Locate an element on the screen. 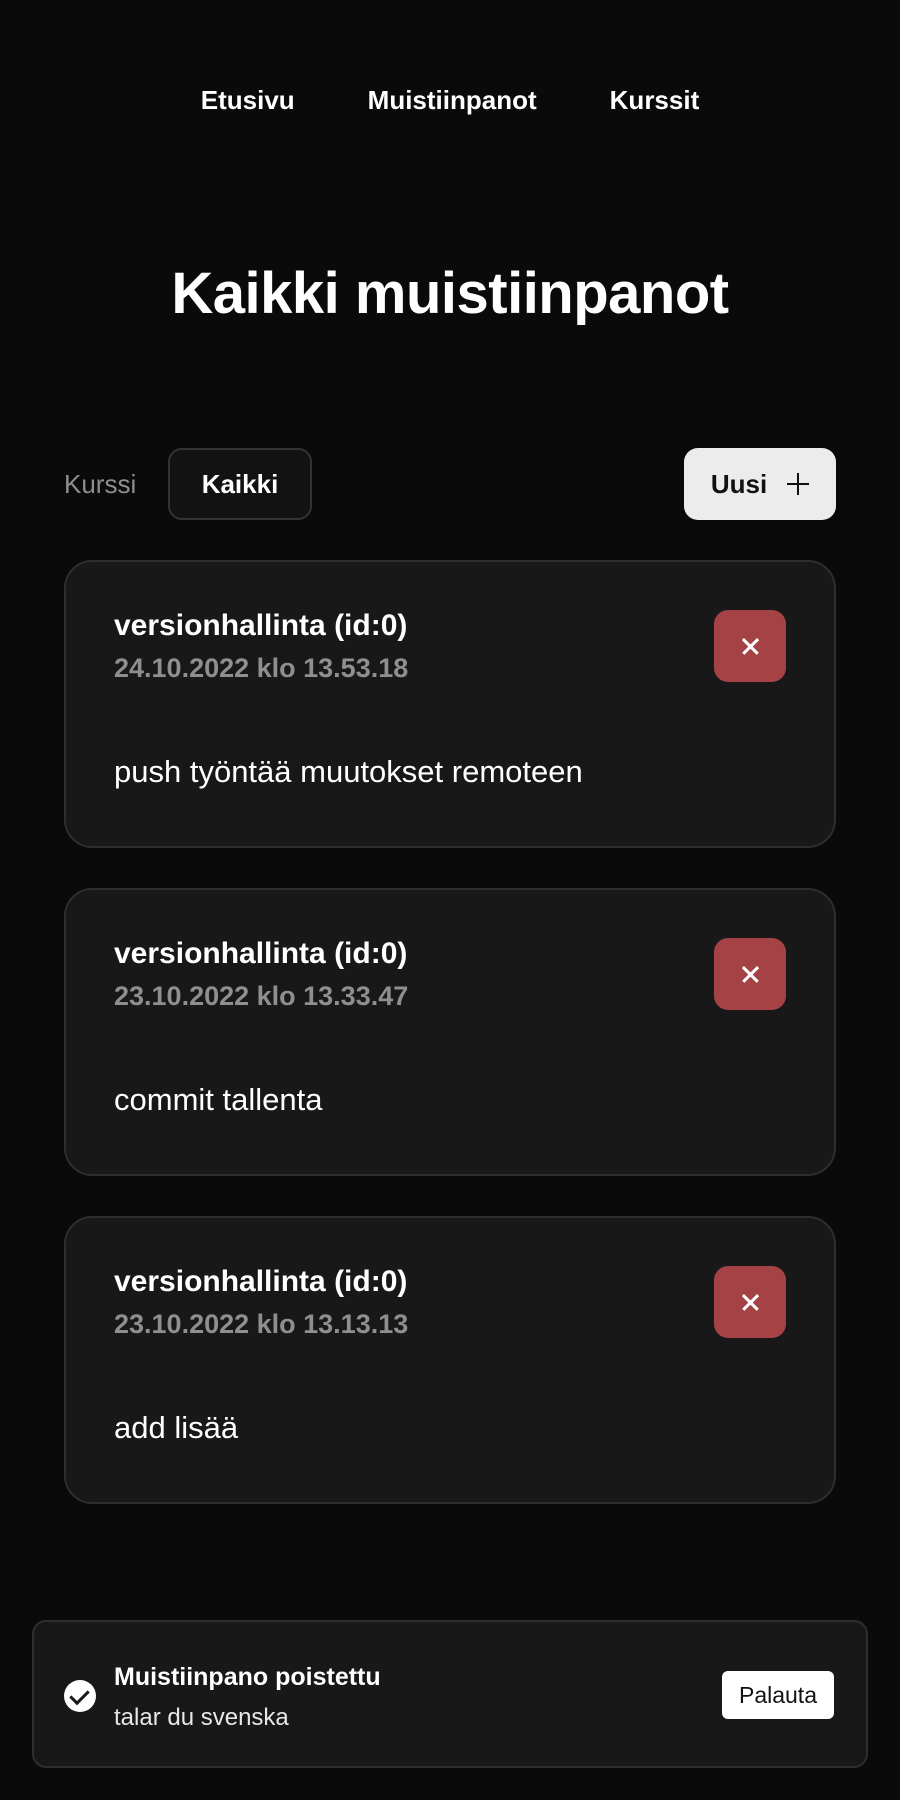 The height and width of the screenshot is (1800, 900). new-note-button: Uusi is located at coordinates (760, 484).